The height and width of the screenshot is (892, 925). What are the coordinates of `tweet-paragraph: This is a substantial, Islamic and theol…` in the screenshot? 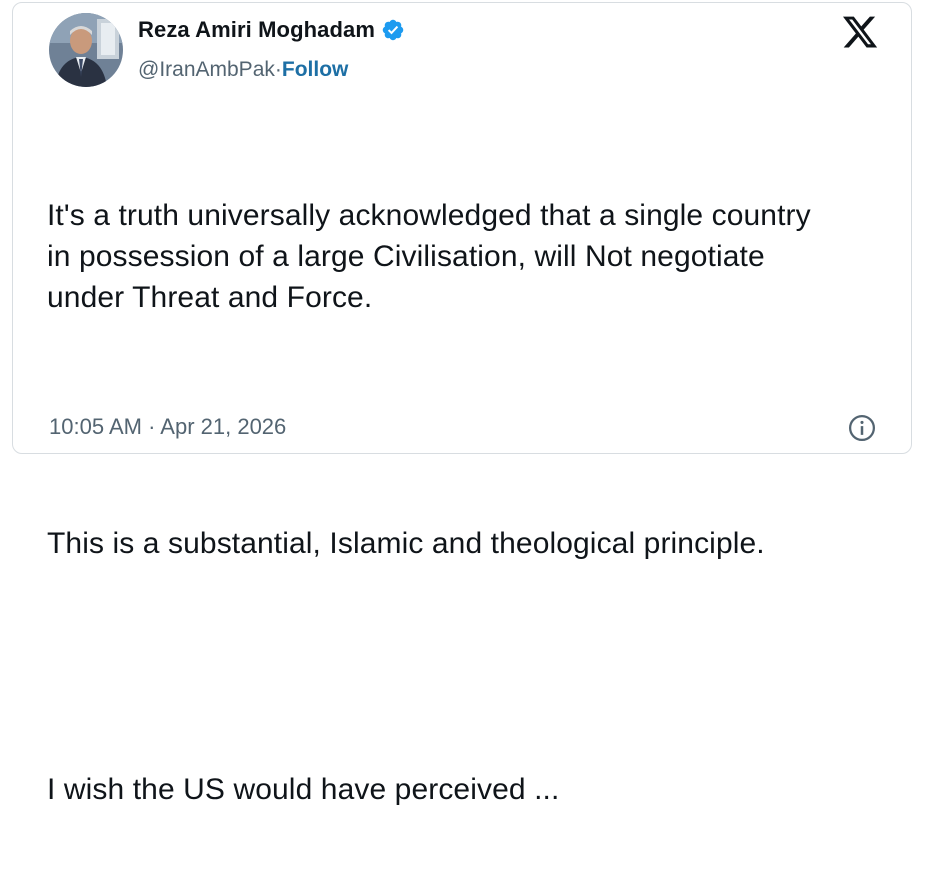 It's located at (406, 543).